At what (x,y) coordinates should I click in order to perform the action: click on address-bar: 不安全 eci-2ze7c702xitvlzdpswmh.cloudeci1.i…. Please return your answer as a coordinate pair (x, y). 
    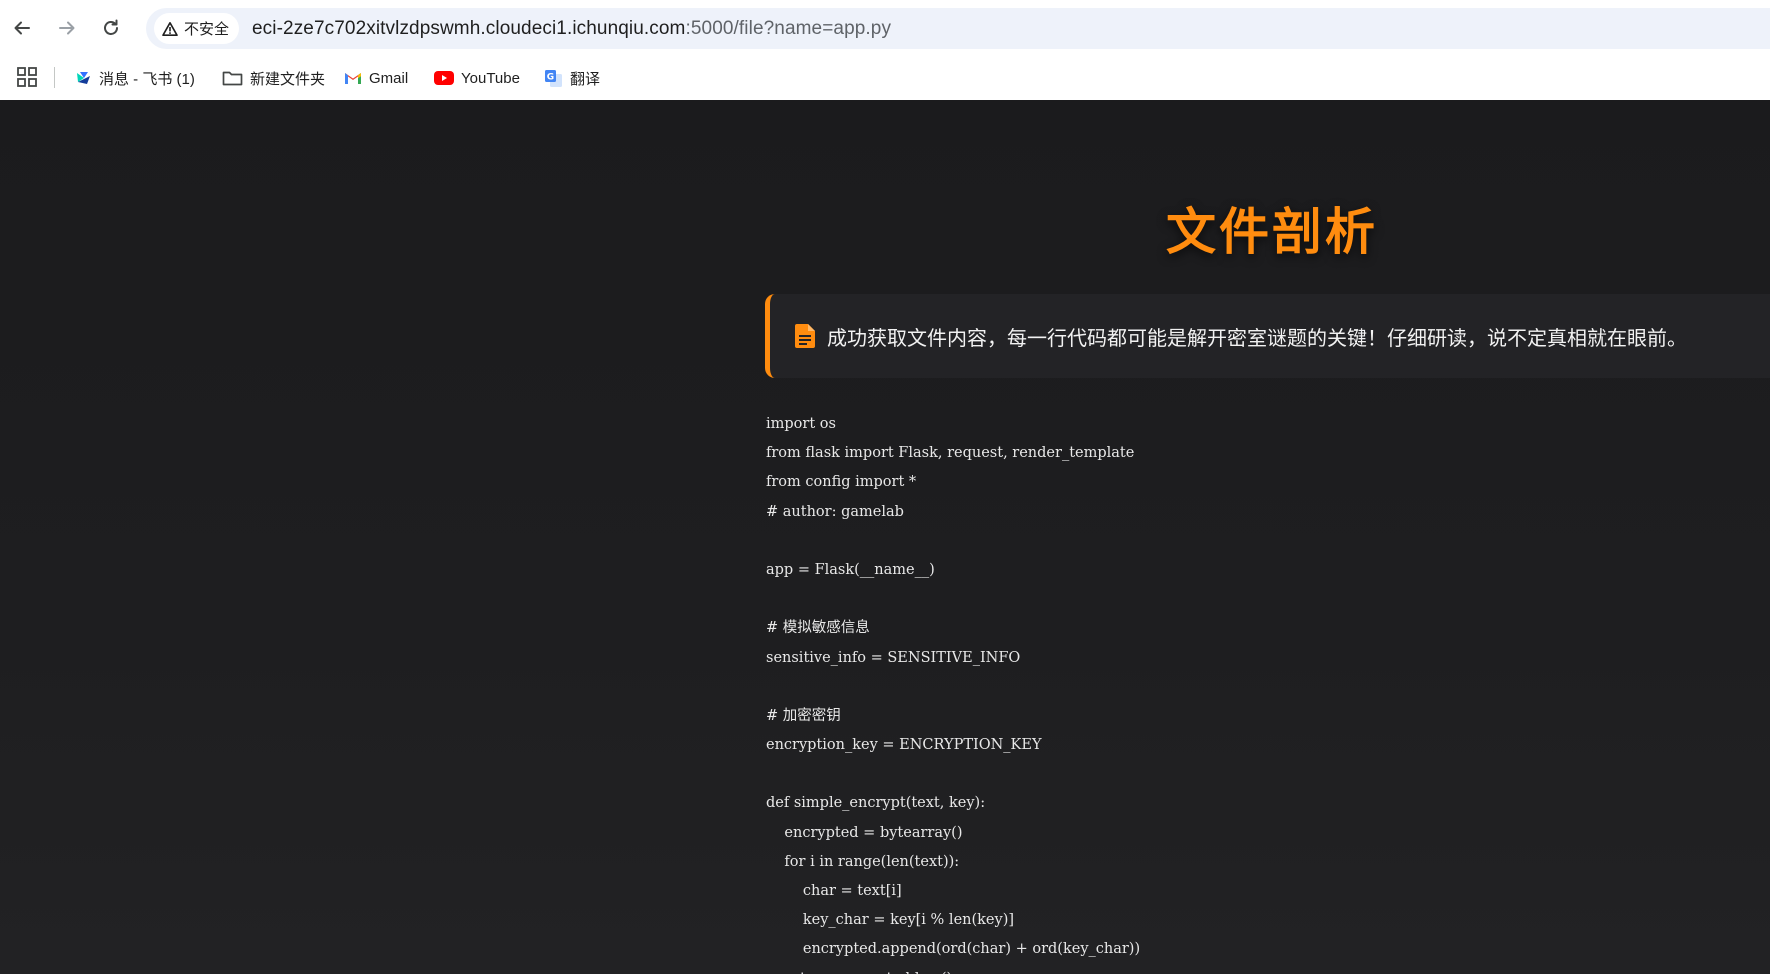
    Looking at the image, I should click on (958, 28).